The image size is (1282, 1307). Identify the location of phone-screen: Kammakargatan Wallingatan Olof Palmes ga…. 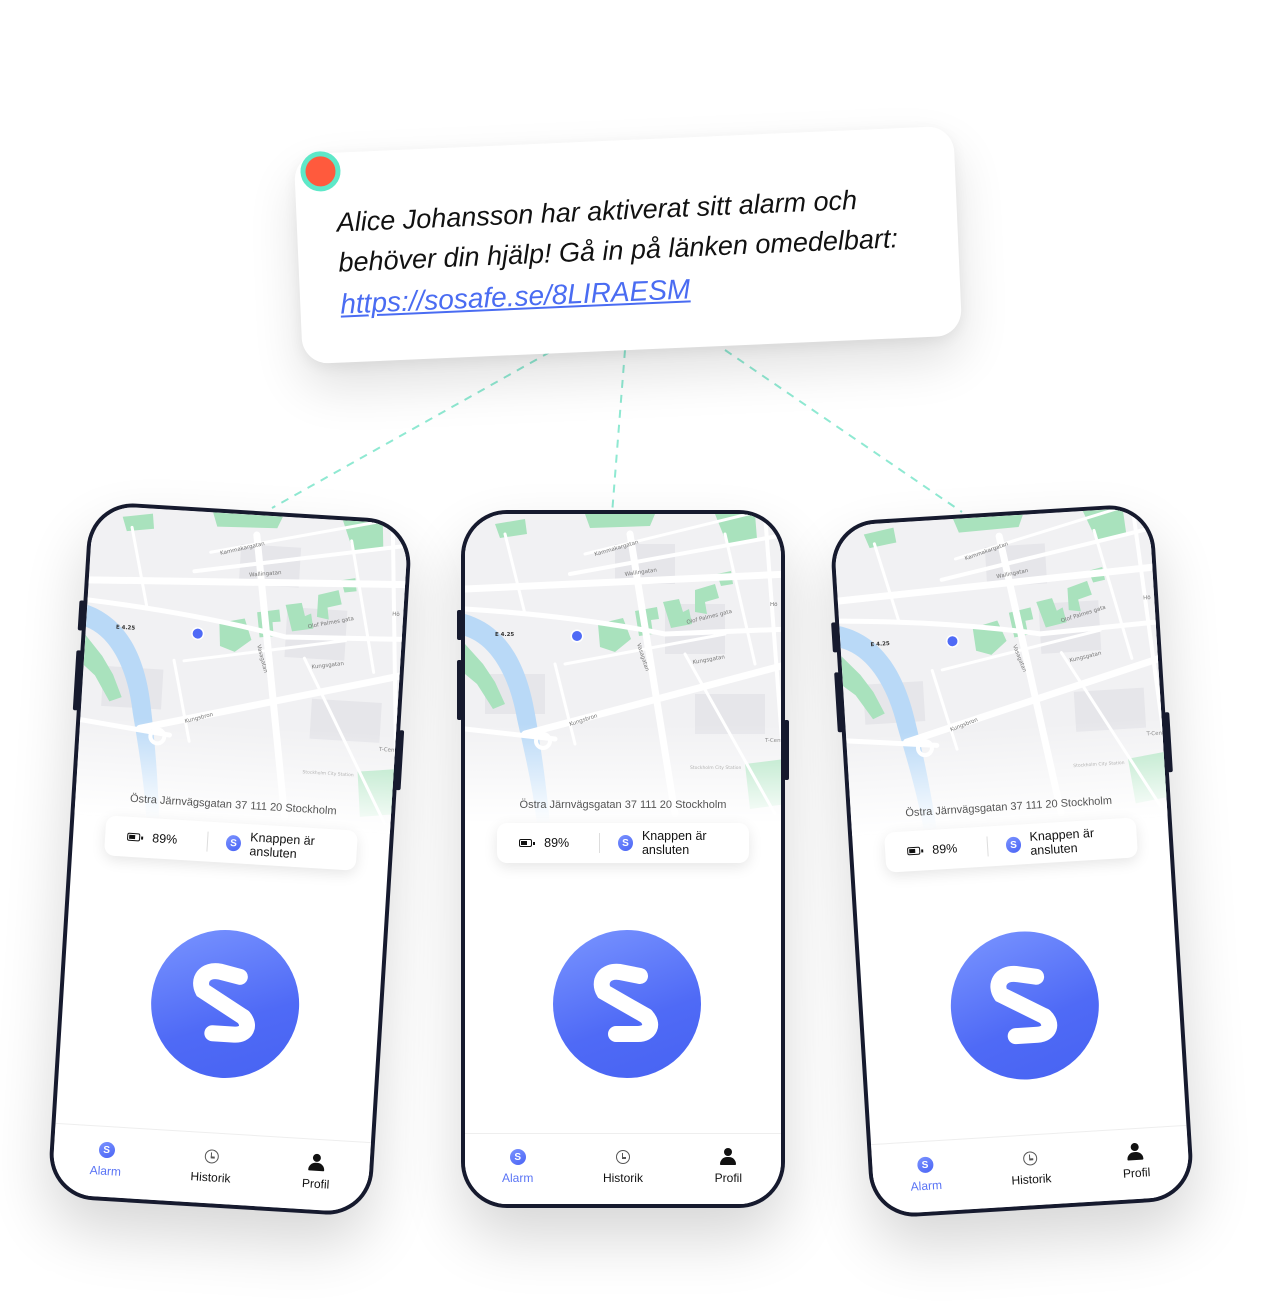
(623, 859).